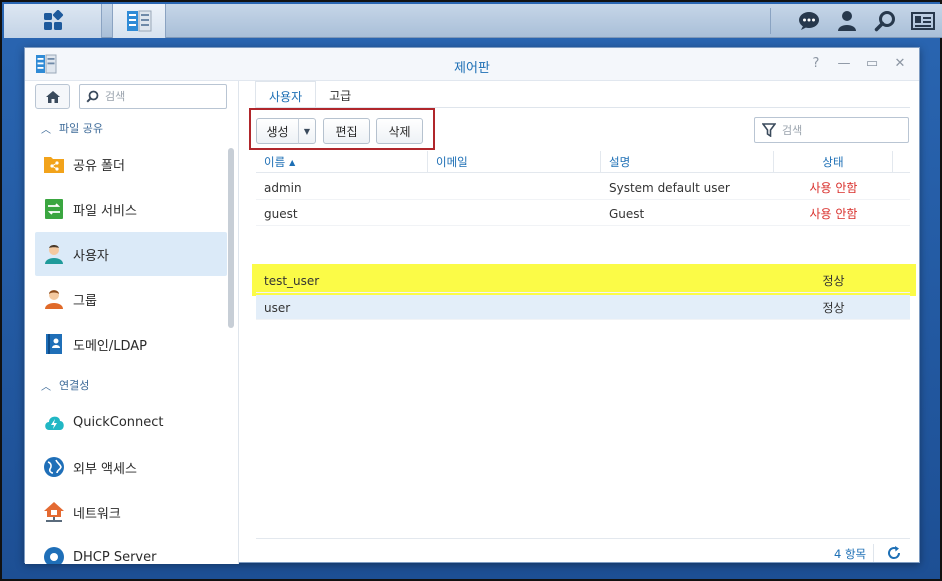  I want to click on refresh-icon, so click(894, 553).